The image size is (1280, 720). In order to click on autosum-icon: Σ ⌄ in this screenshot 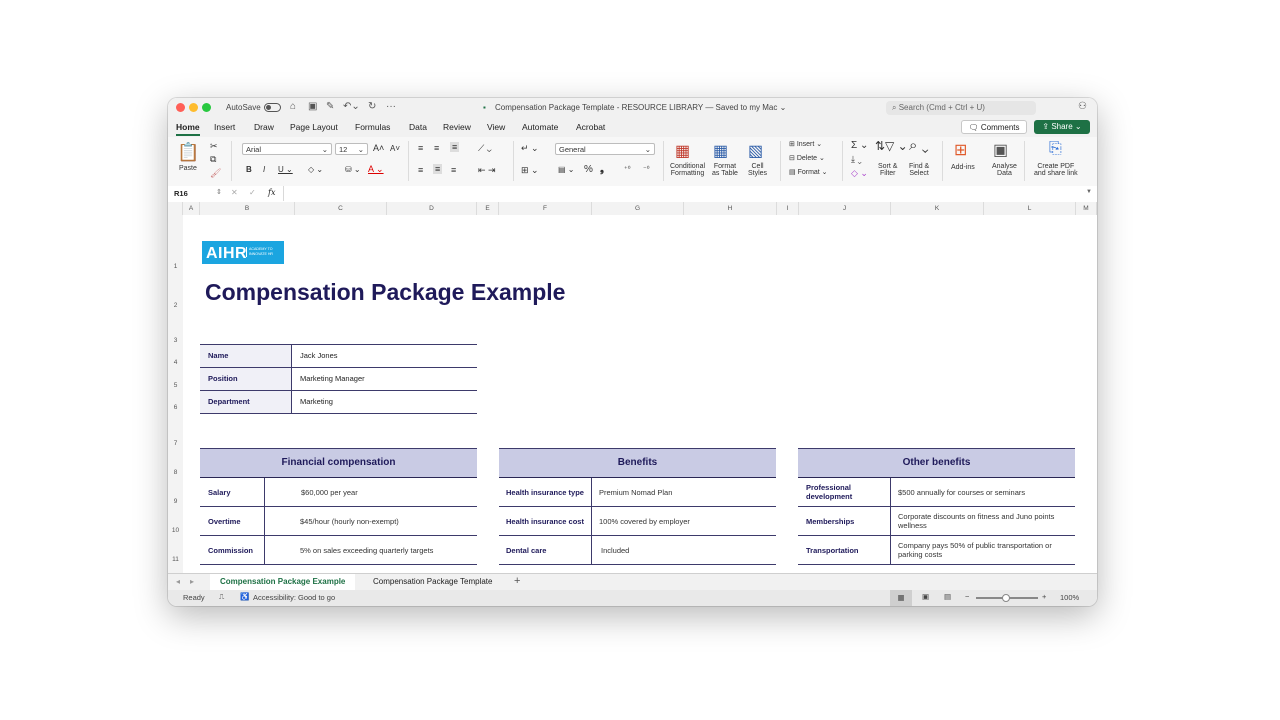, I will do `click(859, 145)`.